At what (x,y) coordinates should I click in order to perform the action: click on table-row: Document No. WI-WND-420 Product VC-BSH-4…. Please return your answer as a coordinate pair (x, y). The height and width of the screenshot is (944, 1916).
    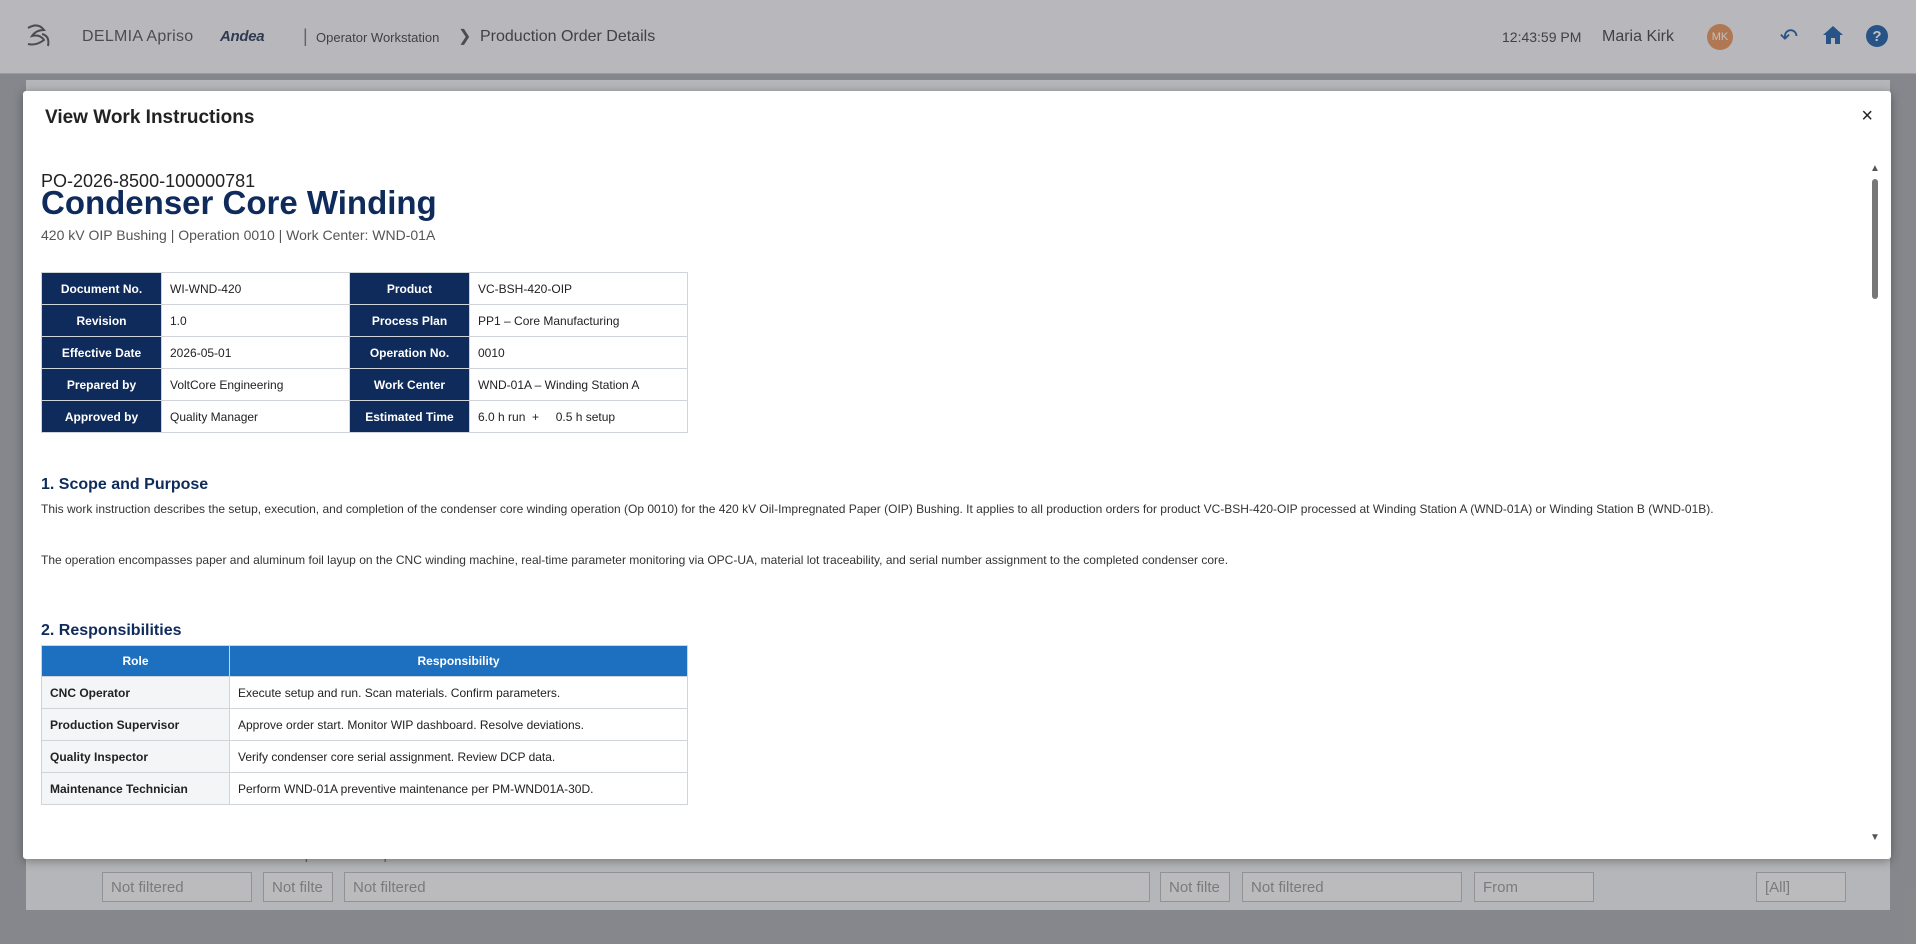
    Looking at the image, I should click on (364, 288).